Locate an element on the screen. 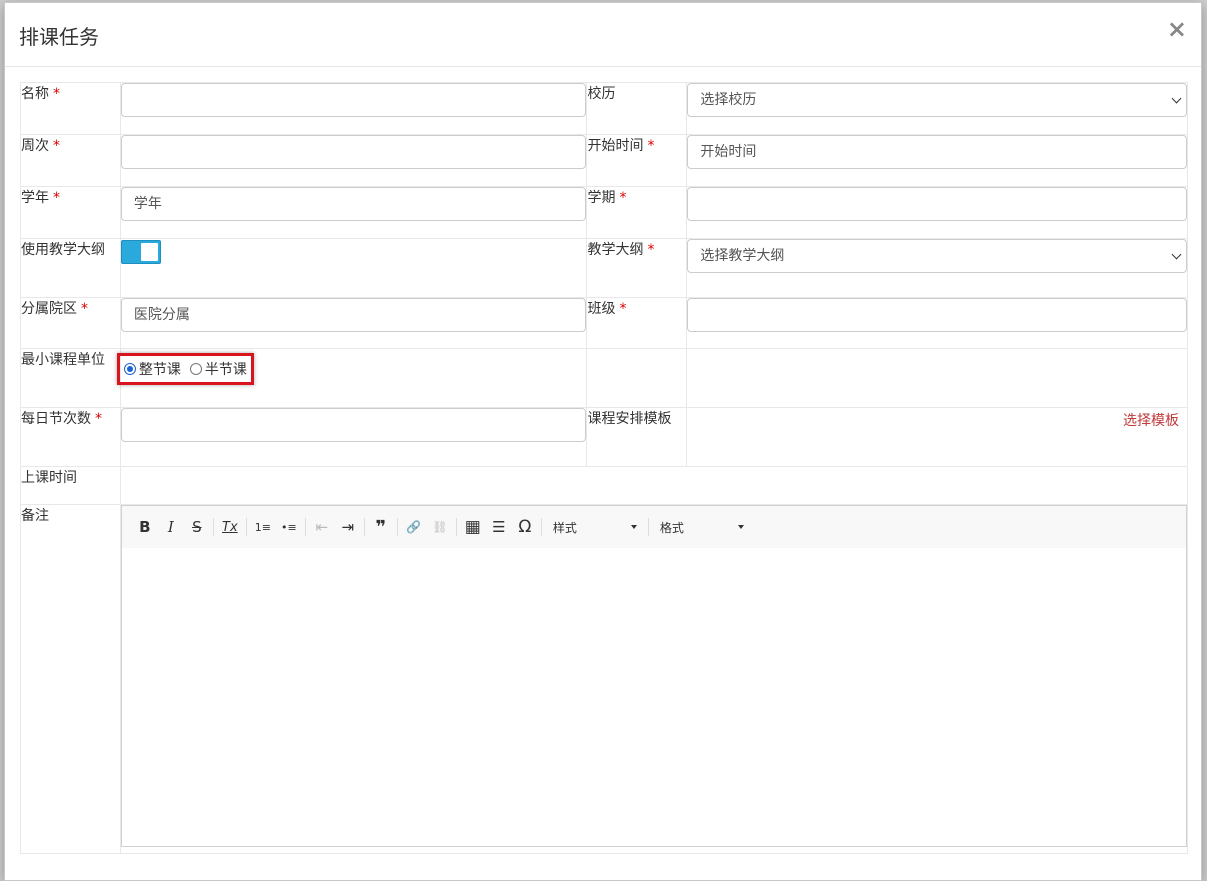 This screenshot has height=881, width=1207. min-unit-radio-group: 整节课 半节课 is located at coordinates (185, 369).